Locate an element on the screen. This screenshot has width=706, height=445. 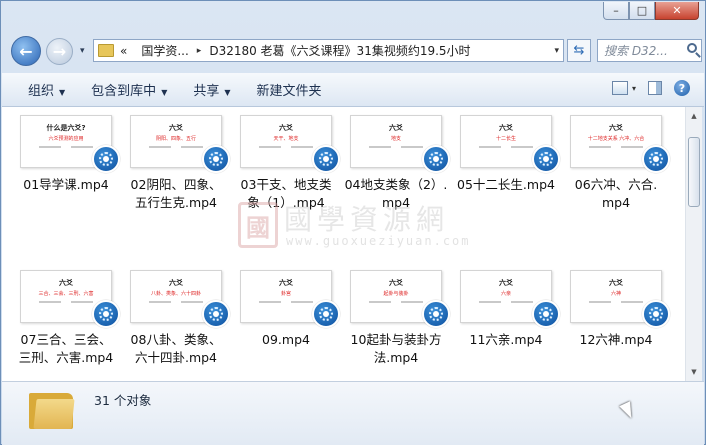
file-item: 六爻八卦、类象、六十四卦 08八卦、类象、 六十四卦.mp4 is located at coordinates (177, 318).